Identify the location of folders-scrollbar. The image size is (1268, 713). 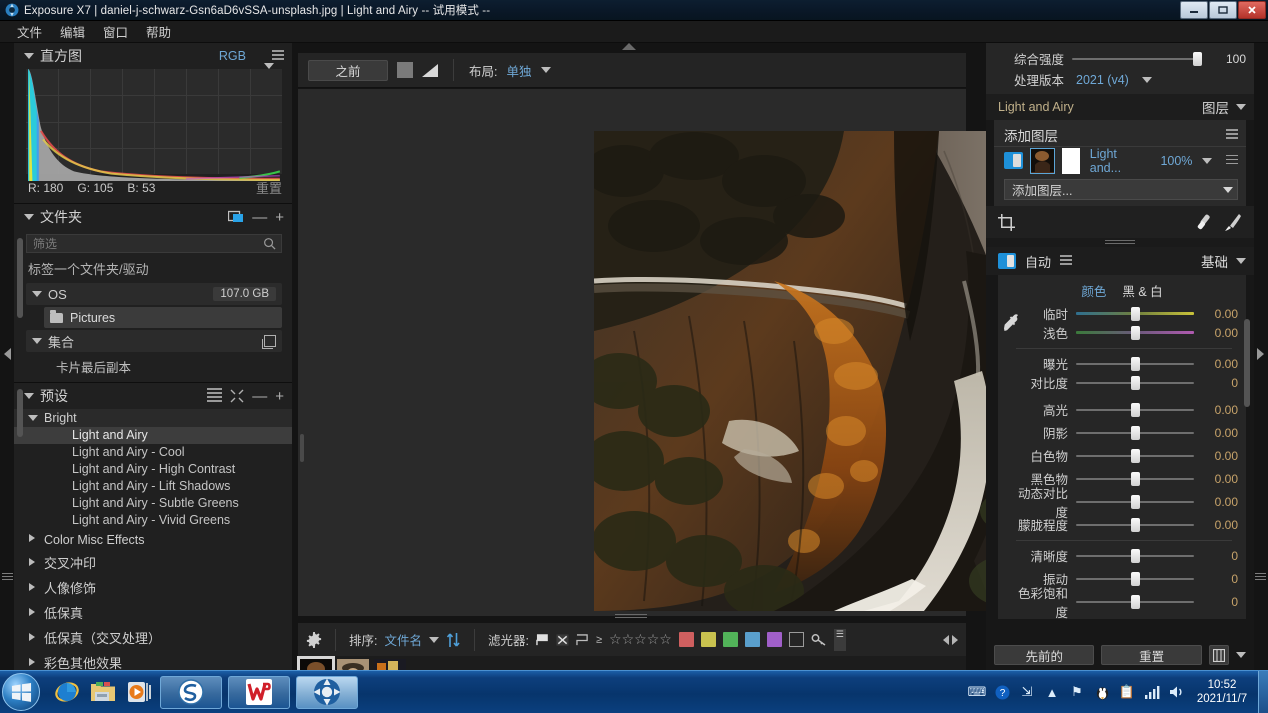
(20, 278).